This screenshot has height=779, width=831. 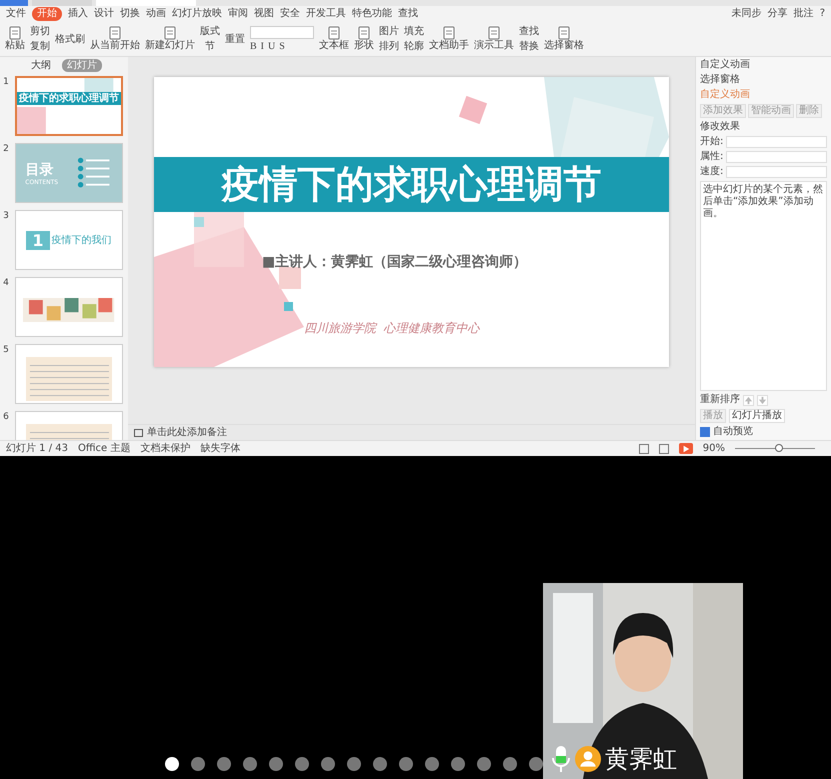 I want to click on ribbon-button: 从当前开始, so click(x=115, y=39).